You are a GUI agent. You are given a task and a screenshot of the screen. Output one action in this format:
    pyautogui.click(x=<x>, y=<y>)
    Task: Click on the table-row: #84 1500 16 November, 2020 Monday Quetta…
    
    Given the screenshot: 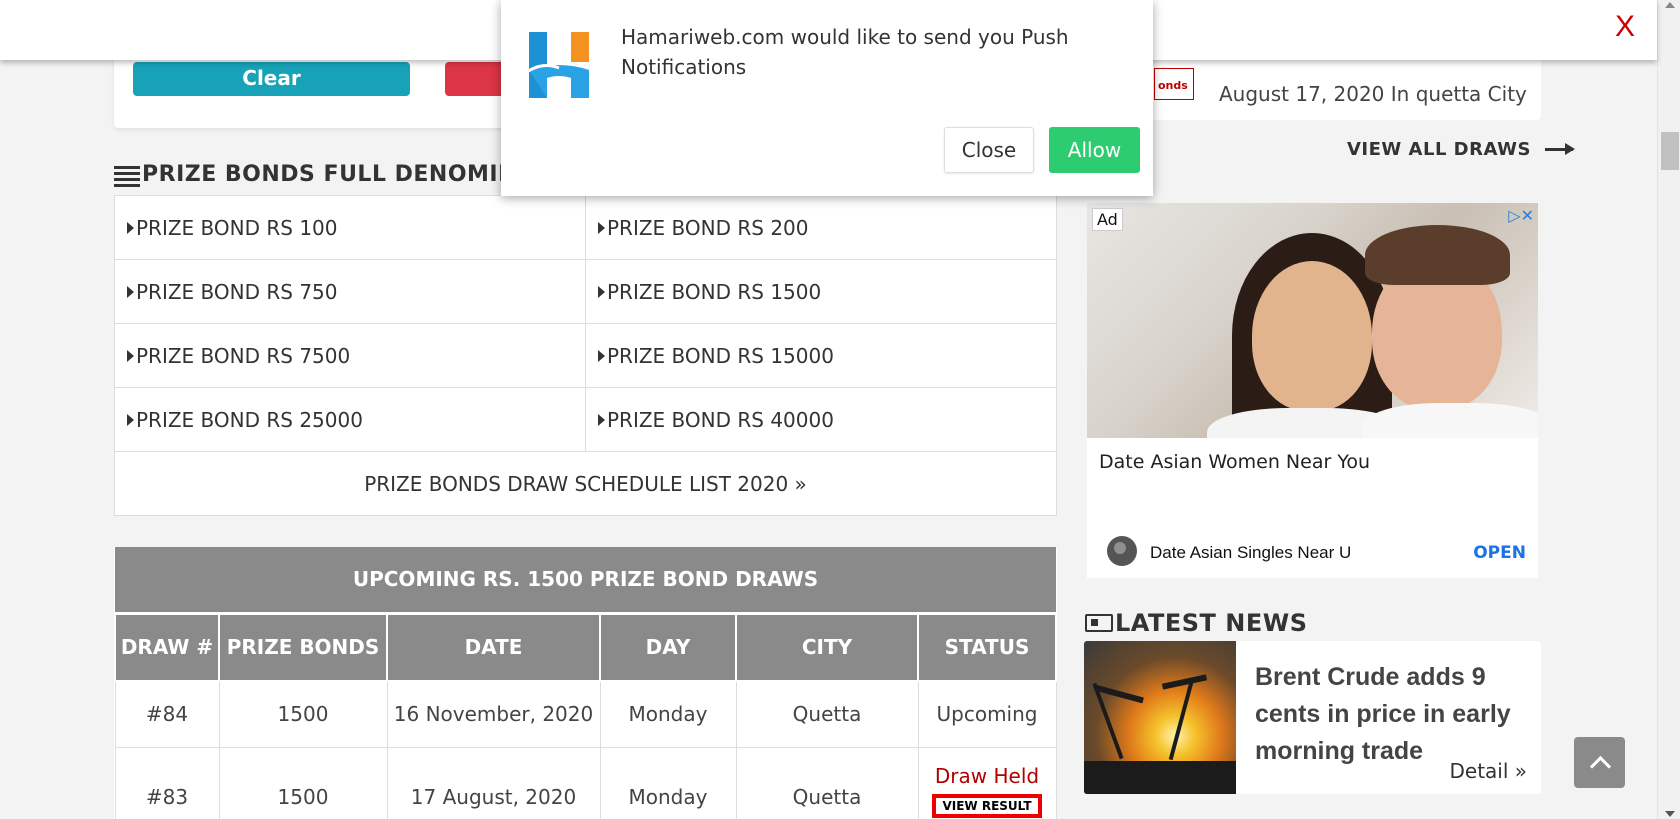 What is the action you would take?
    pyautogui.click(x=585, y=714)
    